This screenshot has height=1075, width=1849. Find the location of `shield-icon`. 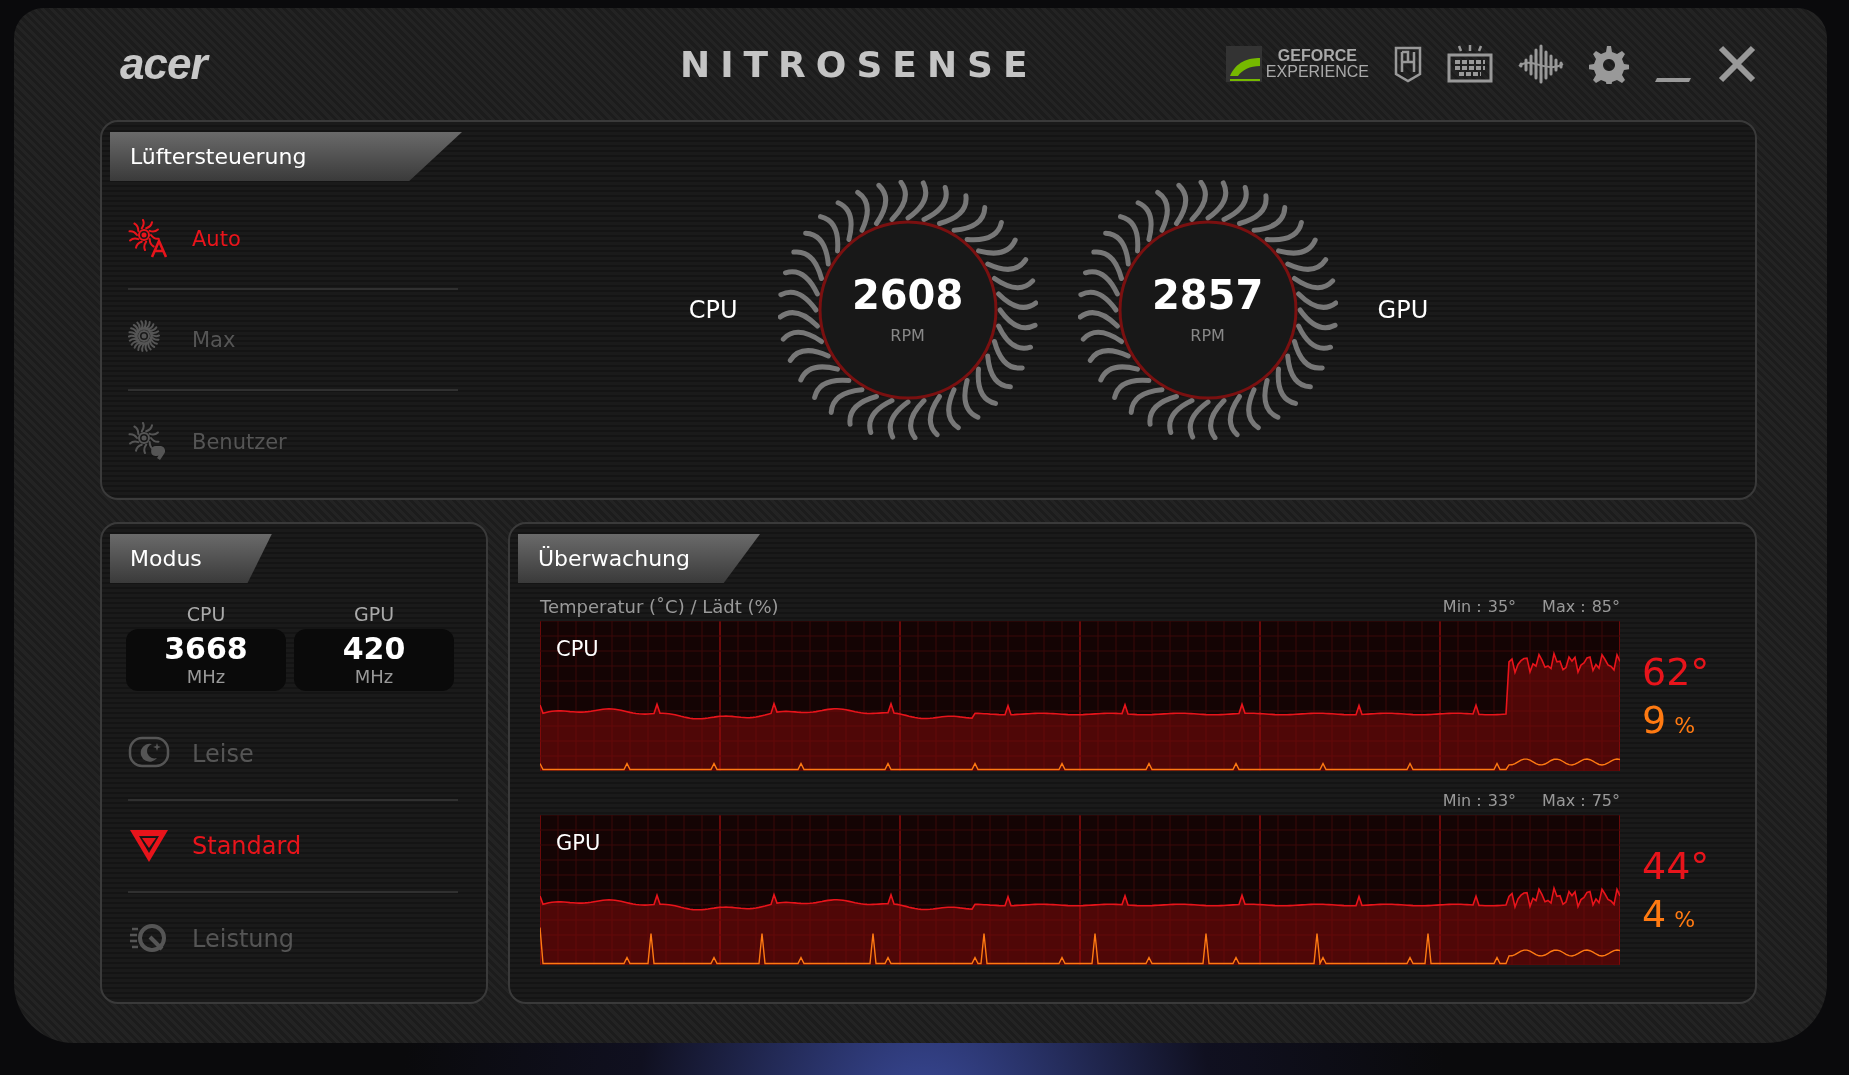

shield-icon is located at coordinates (1408, 64).